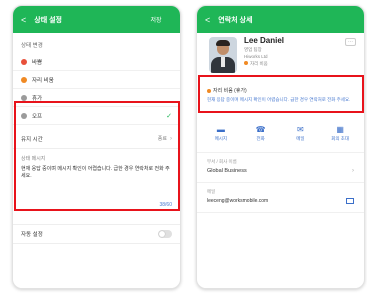 This screenshot has height=294, width=367. Describe the element at coordinates (227, 171) in the screenshot. I see `department-value: Global Business` at that location.